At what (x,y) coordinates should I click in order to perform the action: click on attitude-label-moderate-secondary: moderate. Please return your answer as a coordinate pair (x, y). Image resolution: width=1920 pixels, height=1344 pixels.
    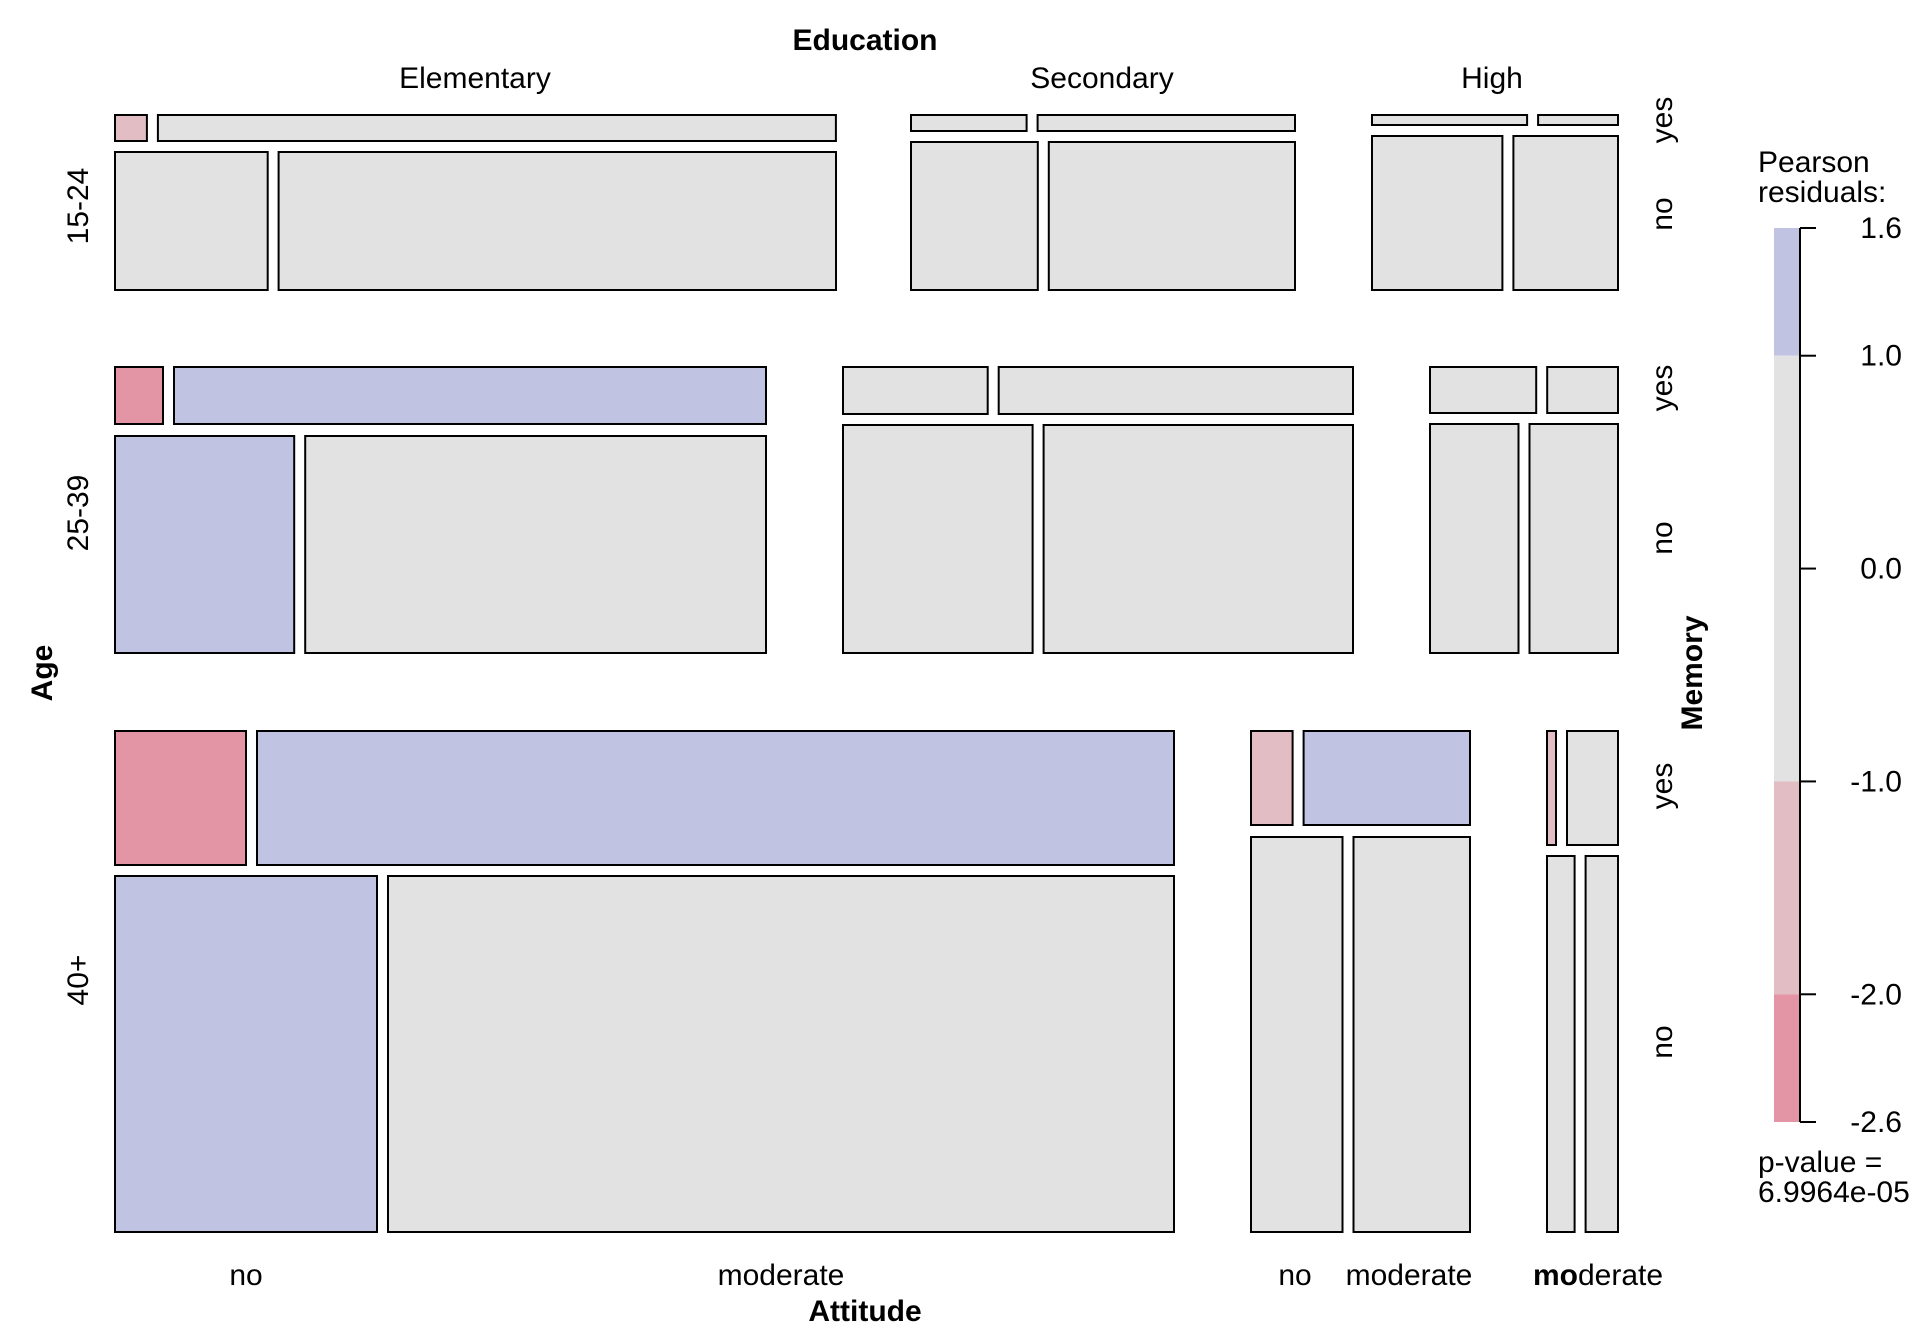
    Looking at the image, I should click on (1409, 1275).